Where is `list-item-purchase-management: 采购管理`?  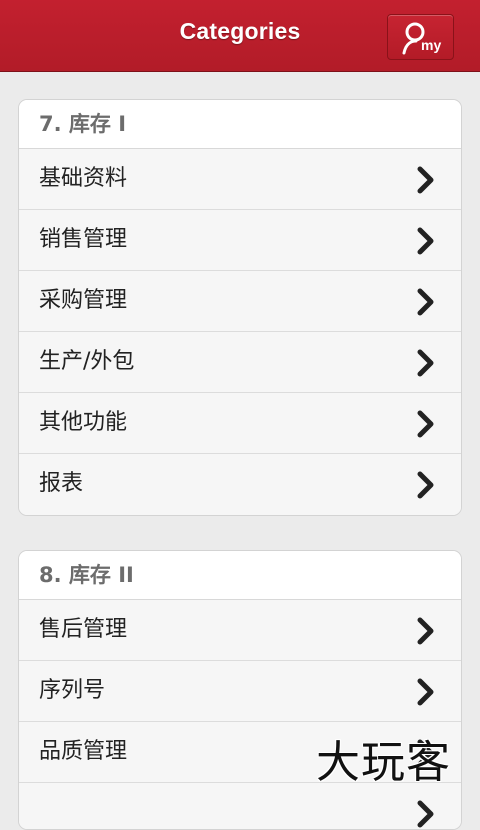
list-item-purchase-management: 采购管理 is located at coordinates (240, 301).